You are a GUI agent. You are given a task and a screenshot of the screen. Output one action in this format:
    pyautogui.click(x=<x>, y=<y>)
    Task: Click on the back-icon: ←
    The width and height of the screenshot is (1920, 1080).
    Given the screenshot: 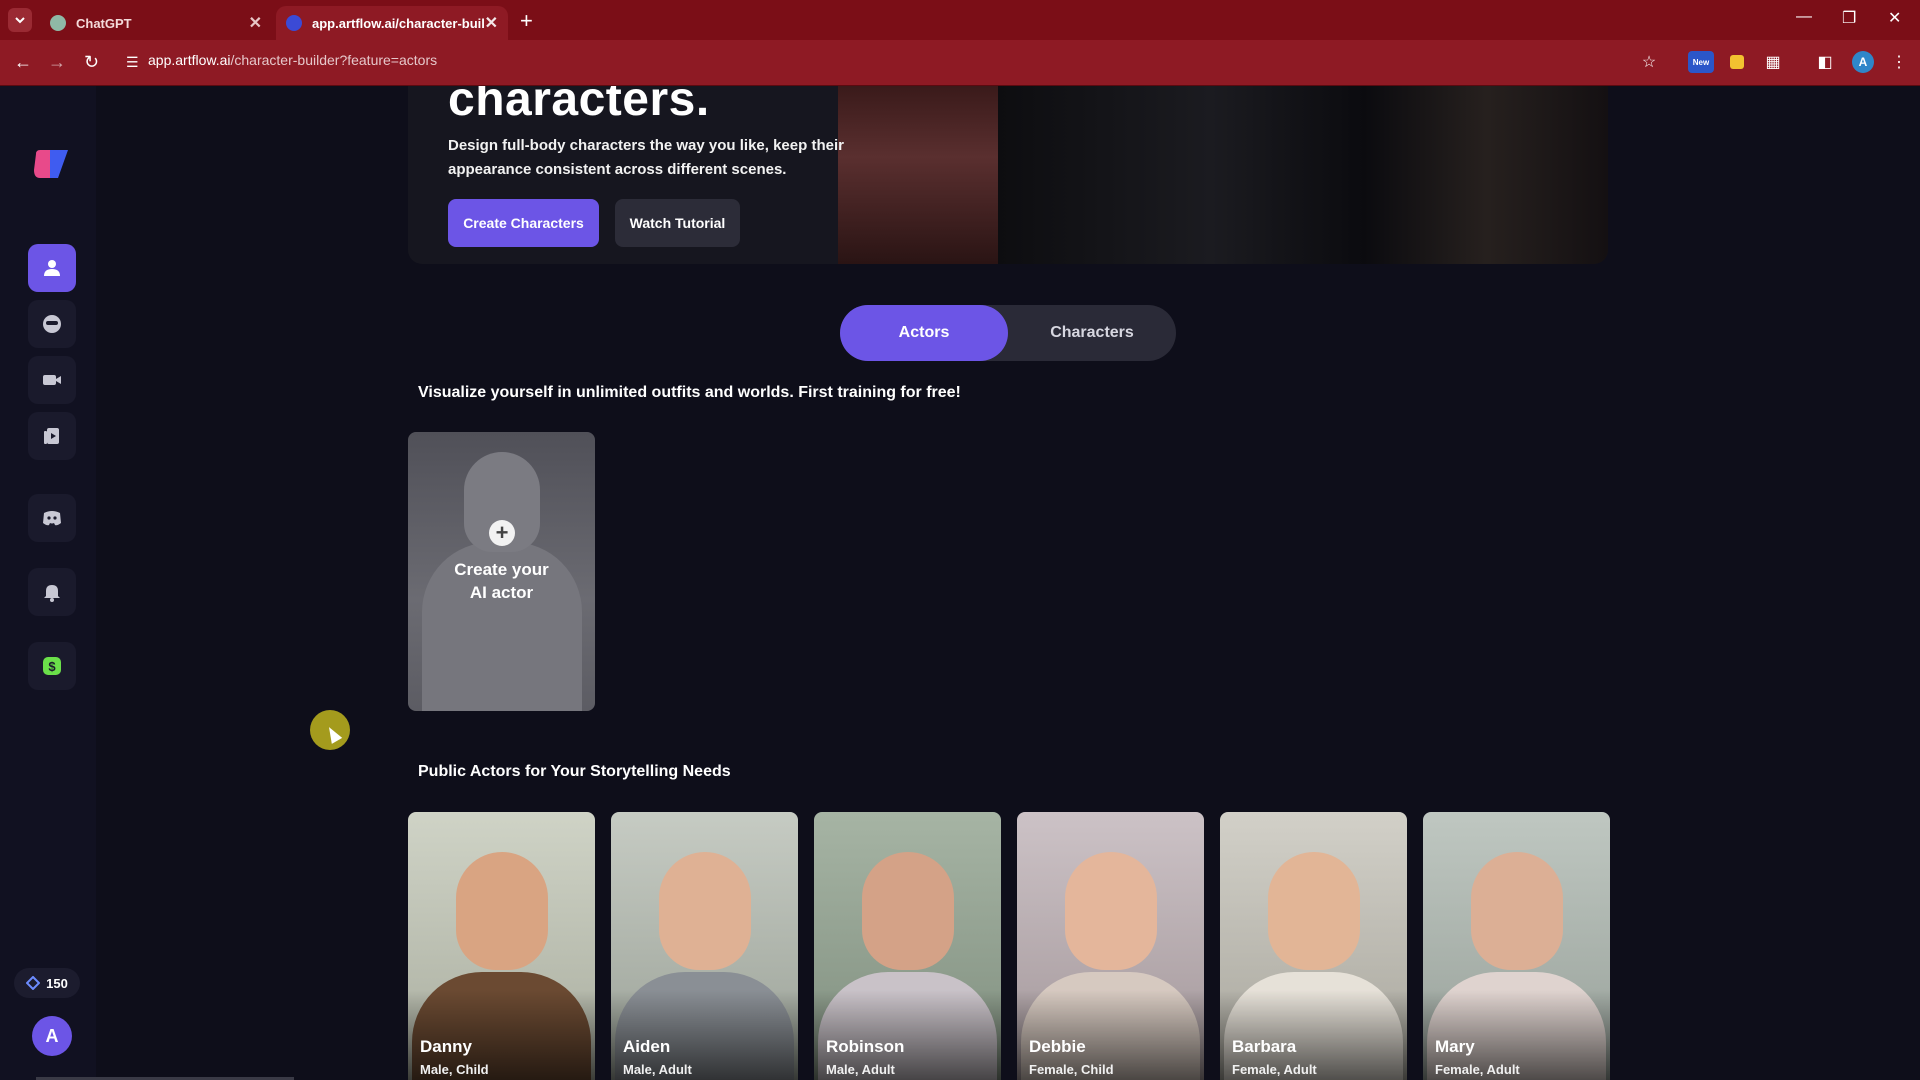 What is the action you would take?
    pyautogui.click(x=23, y=62)
    